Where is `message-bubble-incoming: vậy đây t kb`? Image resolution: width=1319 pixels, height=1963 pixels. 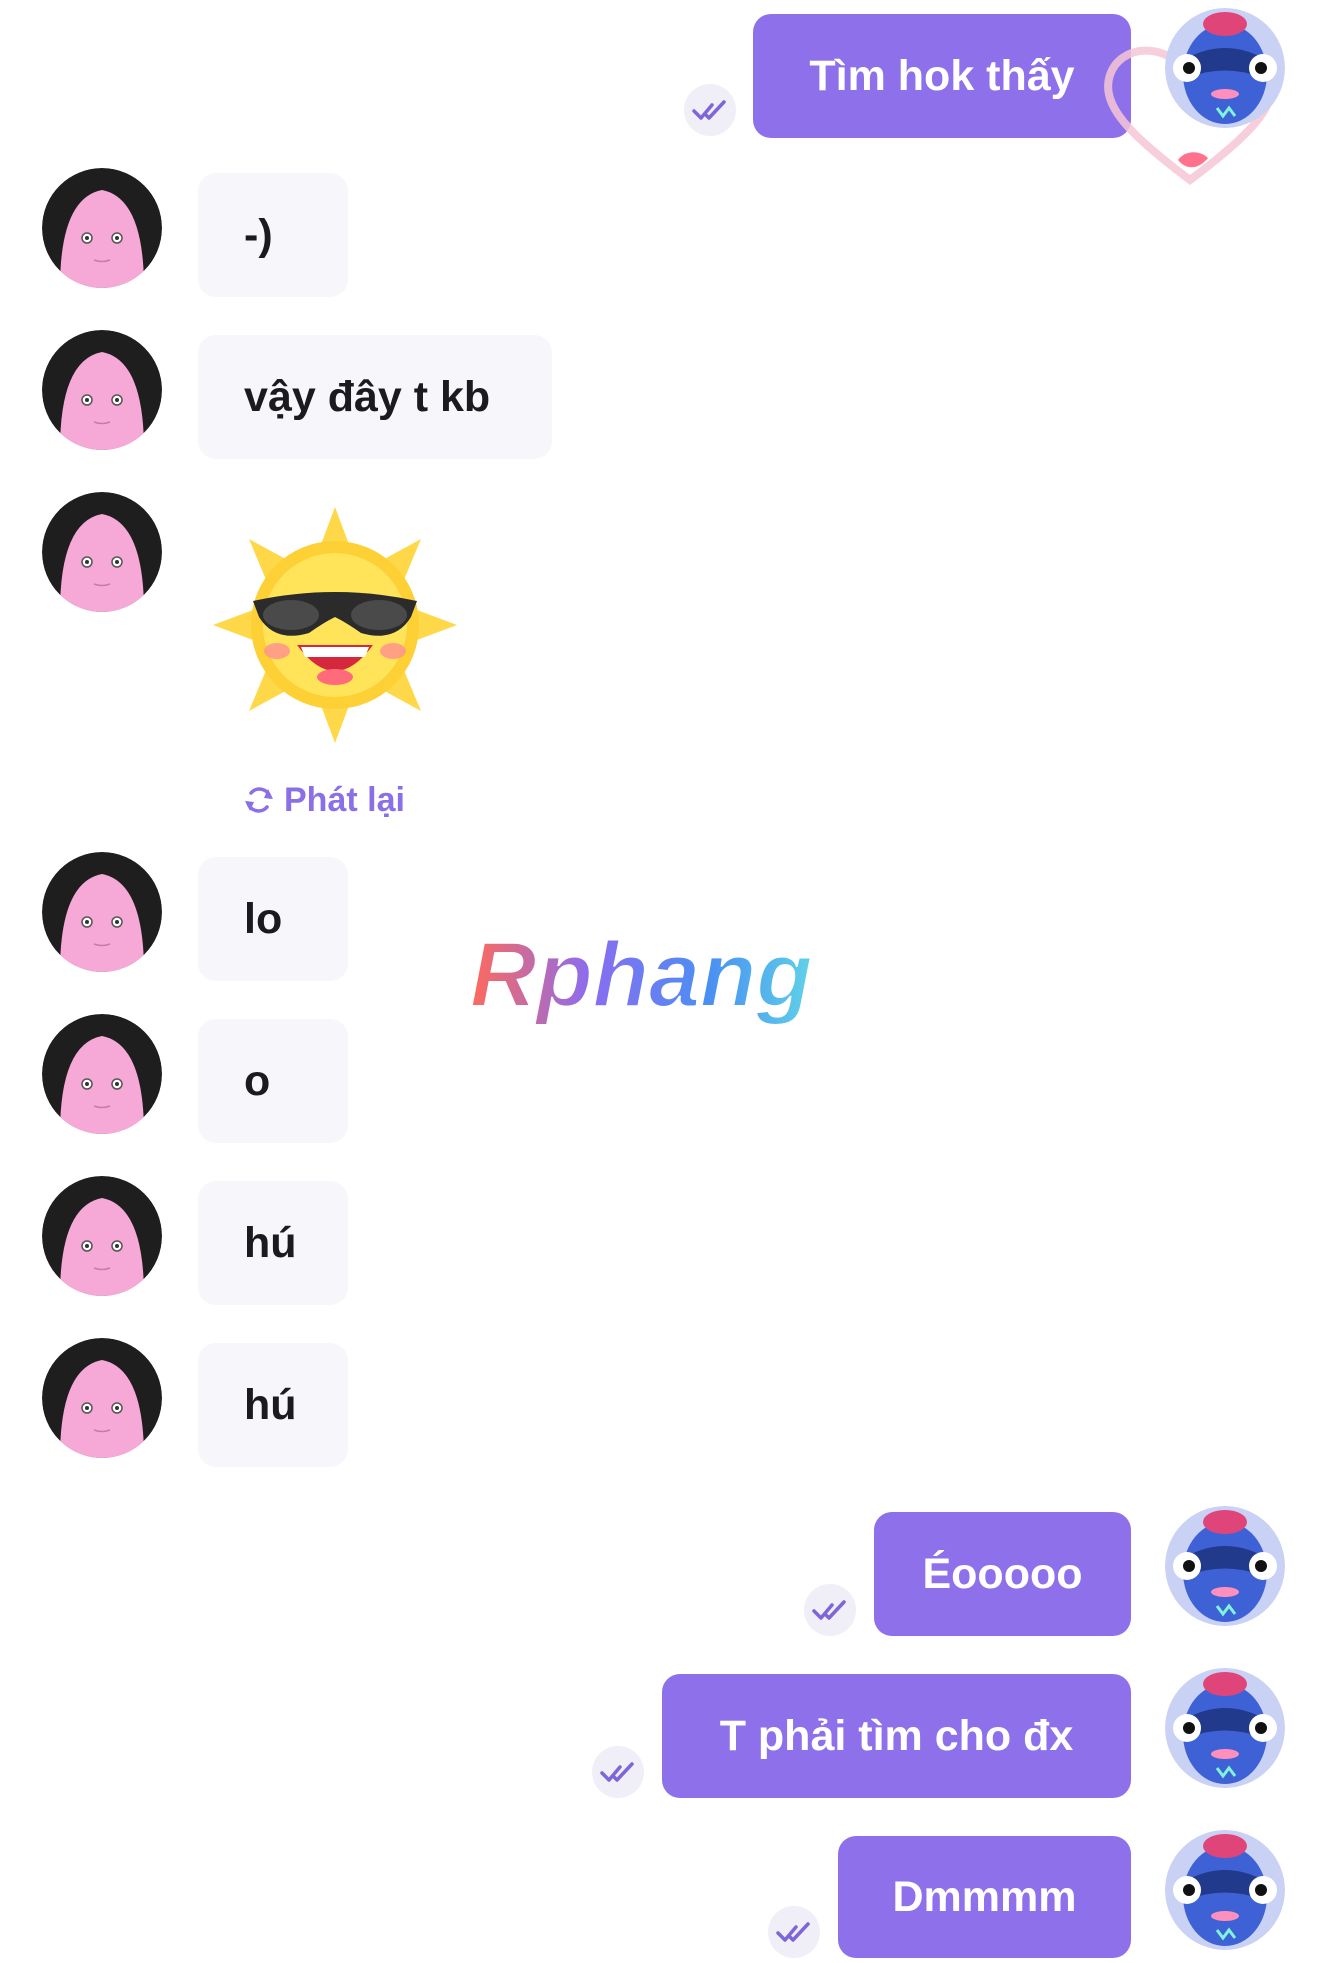
message-bubble-incoming: vậy đây t kb is located at coordinates (375, 397).